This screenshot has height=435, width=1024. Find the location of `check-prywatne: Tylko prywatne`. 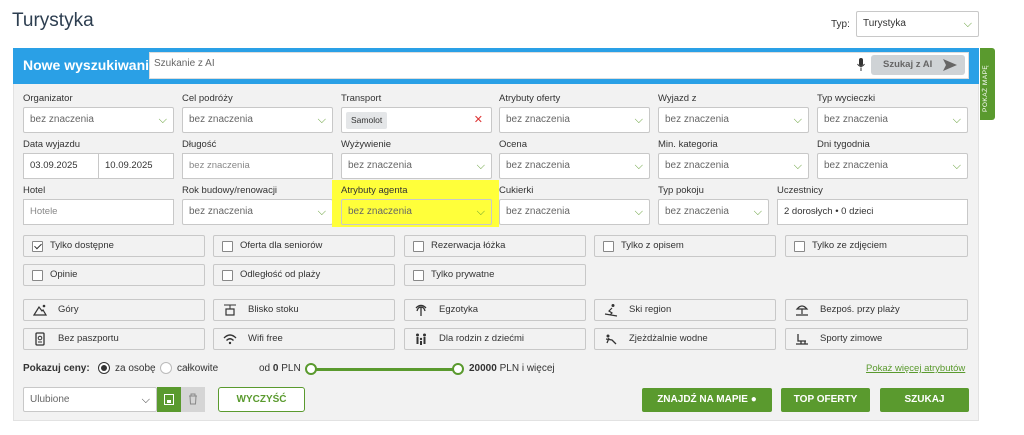

check-prywatne: Tylko prywatne is located at coordinates (495, 275).